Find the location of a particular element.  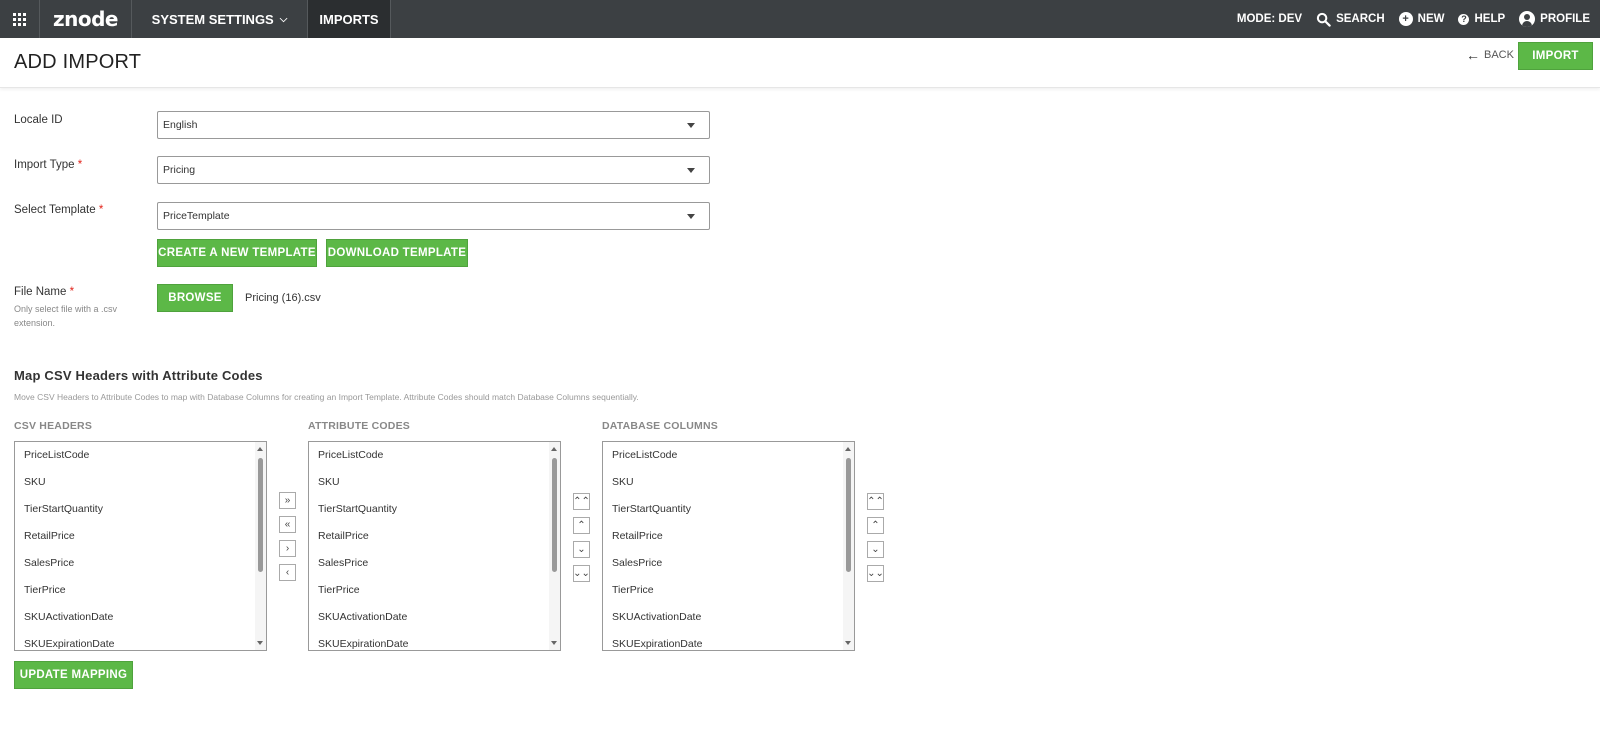

select-template-label-text: Select Template is located at coordinates (55, 210).